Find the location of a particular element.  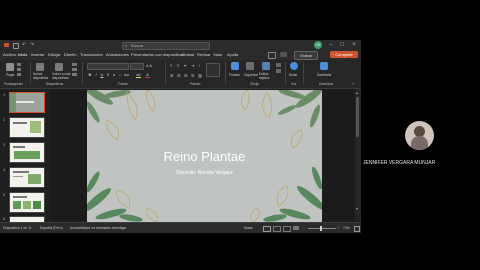

arrange-button: Organizar is located at coordinates (251, 75).